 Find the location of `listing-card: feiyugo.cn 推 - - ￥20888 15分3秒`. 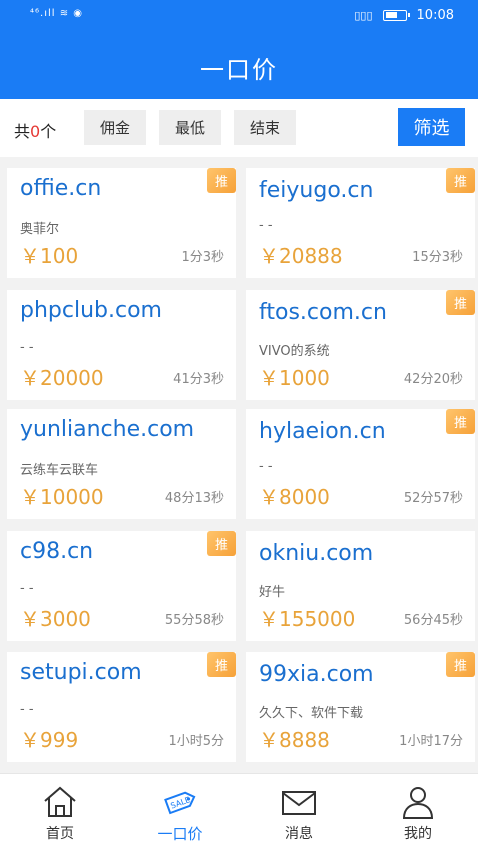

listing-card: feiyugo.cn 推 - - ￥20888 15分3秒 is located at coordinates (360, 223).